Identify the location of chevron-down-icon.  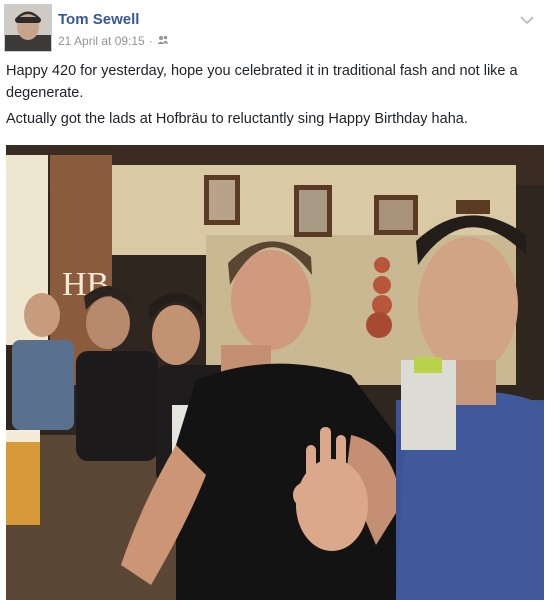
(527, 18).